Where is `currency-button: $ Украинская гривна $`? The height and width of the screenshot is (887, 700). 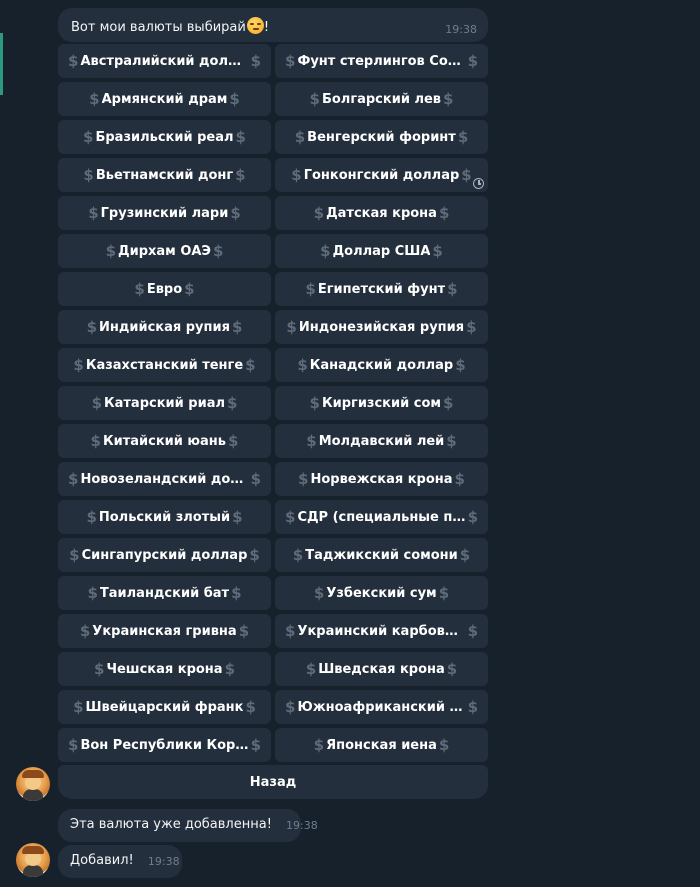
currency-button: $ Украинская гривна $ is located at coordinates (164, 631).